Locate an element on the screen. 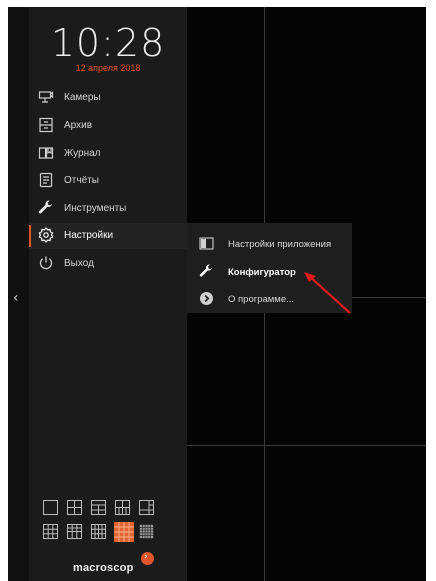 Image resolution: width=436 pixels, height=581 pixels. sidebar-item-archive: Архив is located at coordinates (108, 126).